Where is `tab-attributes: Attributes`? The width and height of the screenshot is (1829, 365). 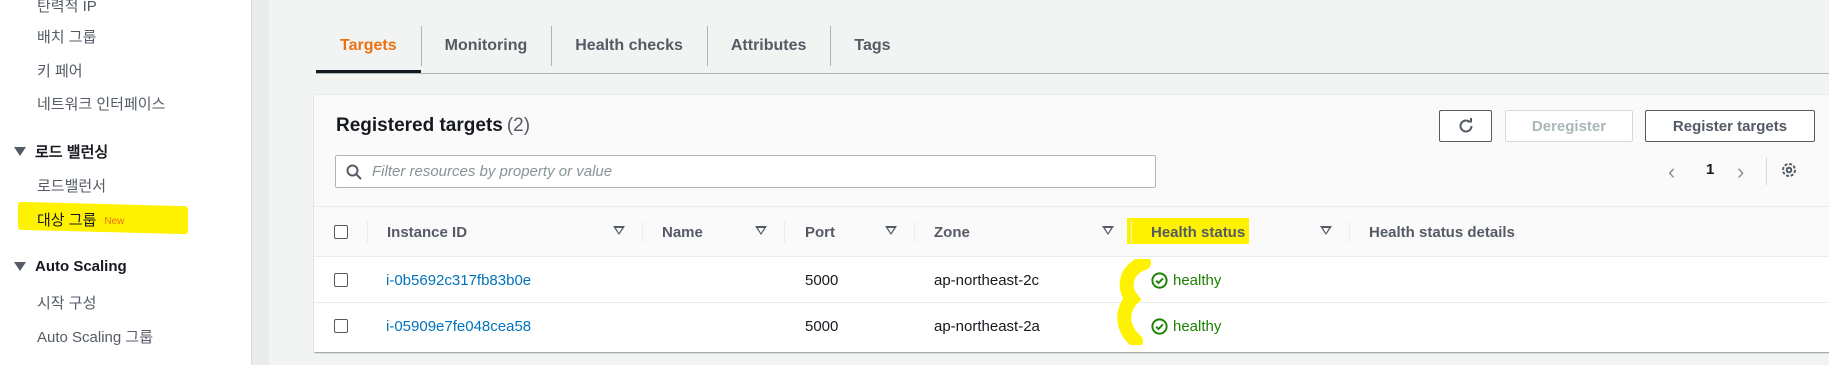
tab-attributes: Attributes is located at coordinates (768, 46).